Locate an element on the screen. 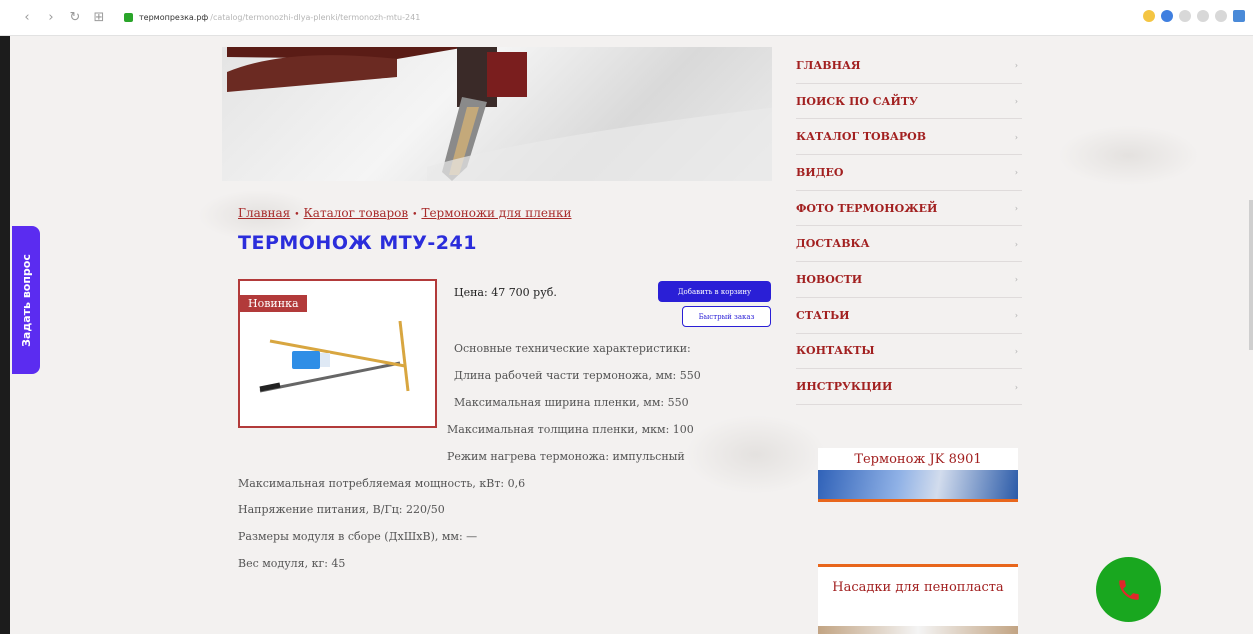 The height and width of the screenshot is (634, 1253). spec-line: Напряжение питания, В/Гц: 220/50 is located at coordinates (341, 509).